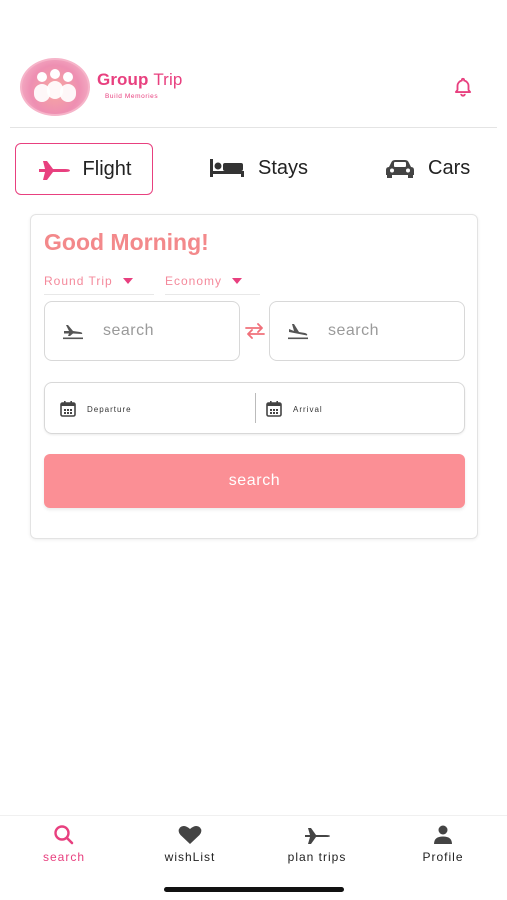 Image resolution: width=507 pixels, height=900 pixels. Describe the element at coordinates (132, 96) in the screenshot. I see `brand-tagline: Build Memories` at that location.